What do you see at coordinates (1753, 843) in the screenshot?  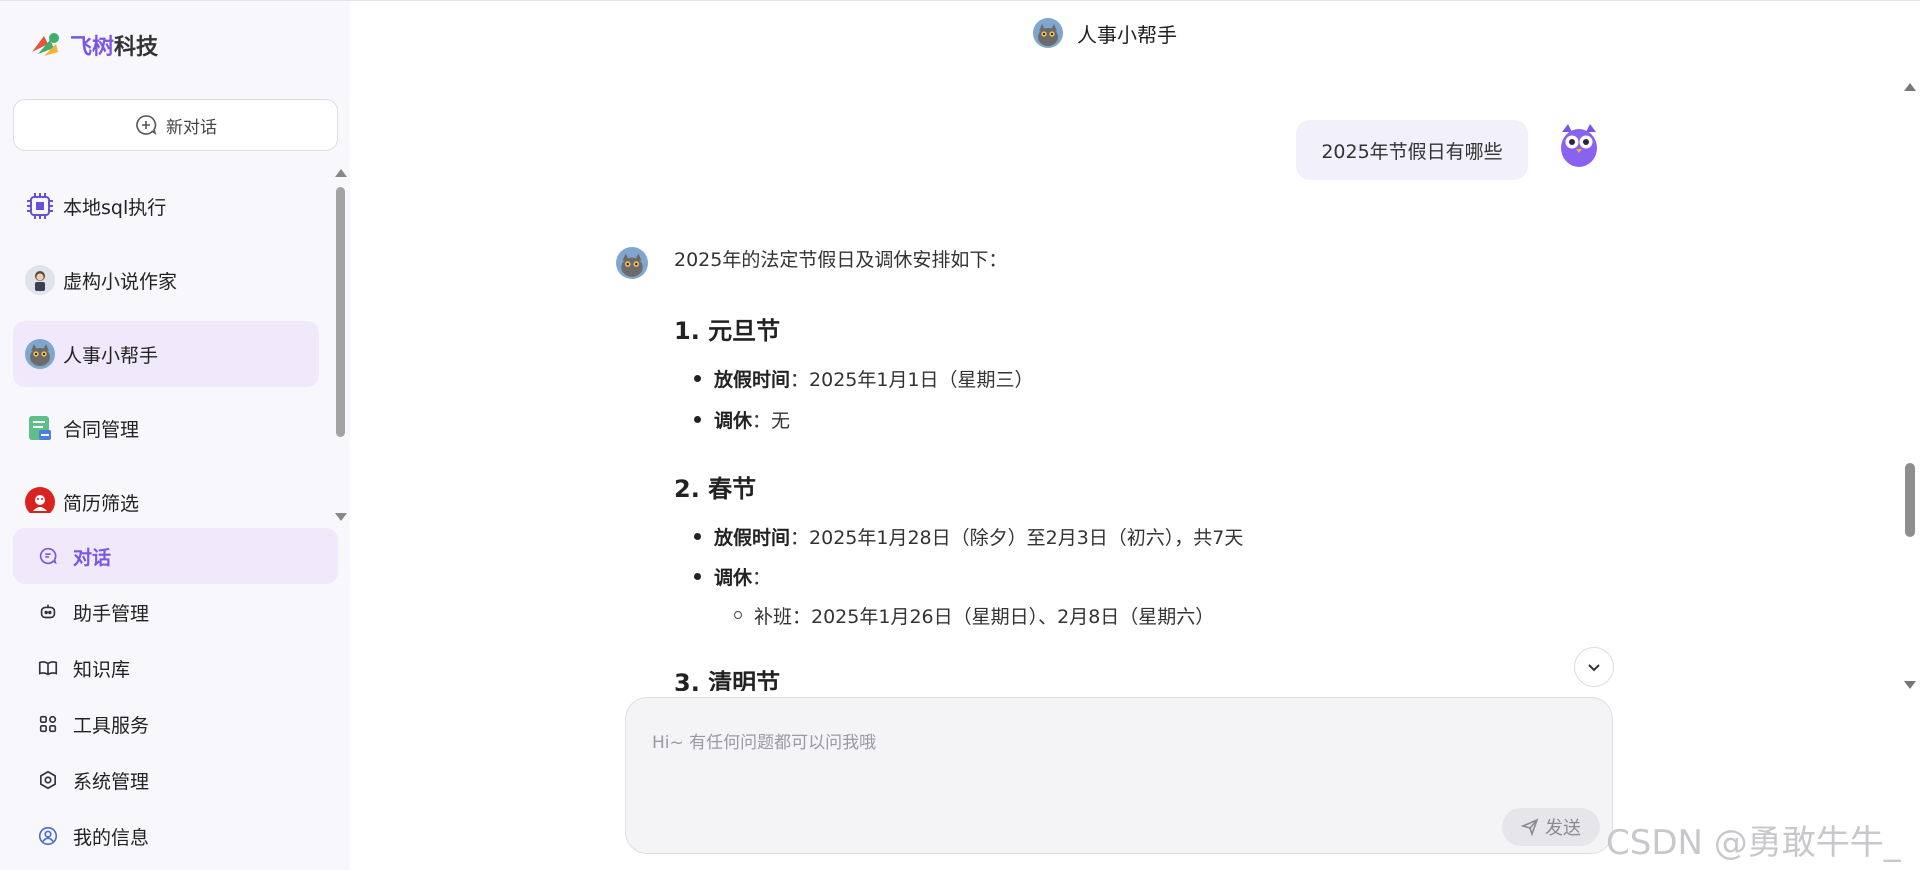 I see `watermark: CSDN @勇敢牛牛_` at bounding box center [1753, 843].